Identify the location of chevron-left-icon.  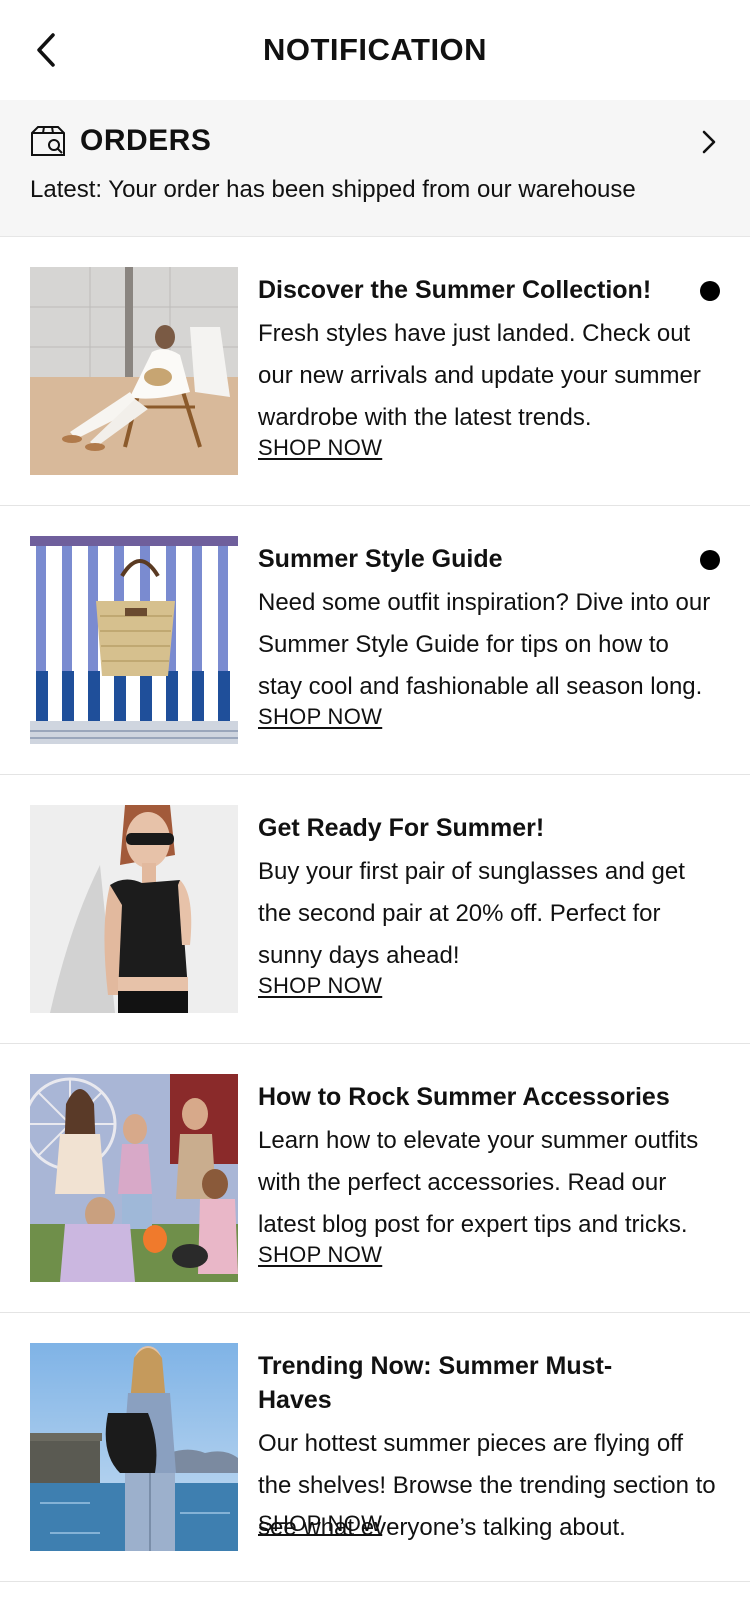
(46, 50).